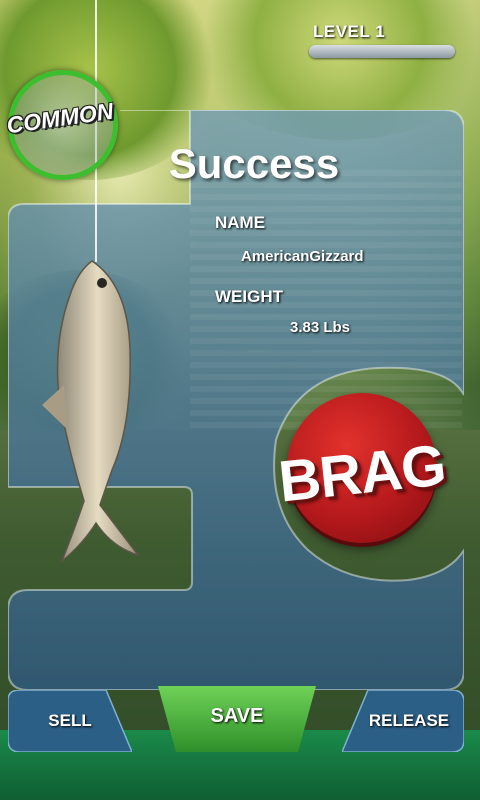 The height and width of the screenshot is (800, 480). I want to click on save-button: SAVE, so click(237, 719).